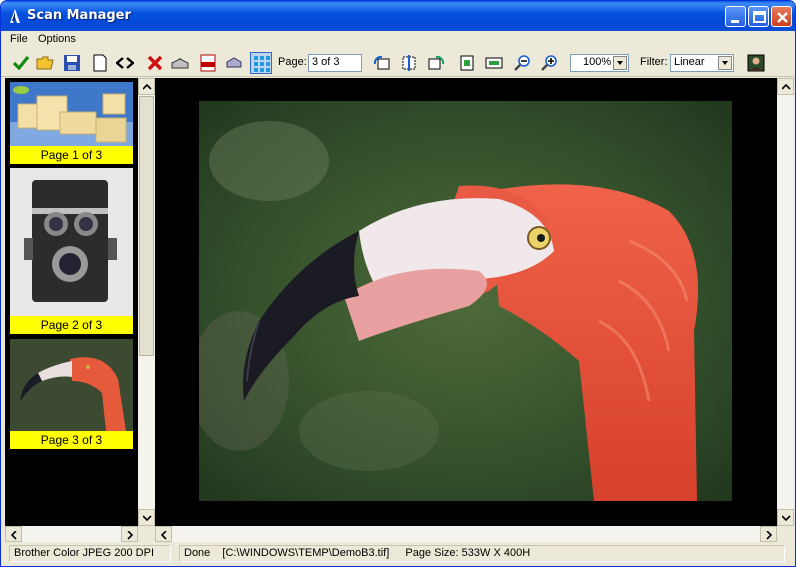  I want to click on fit-page-button, so click(467, 63).